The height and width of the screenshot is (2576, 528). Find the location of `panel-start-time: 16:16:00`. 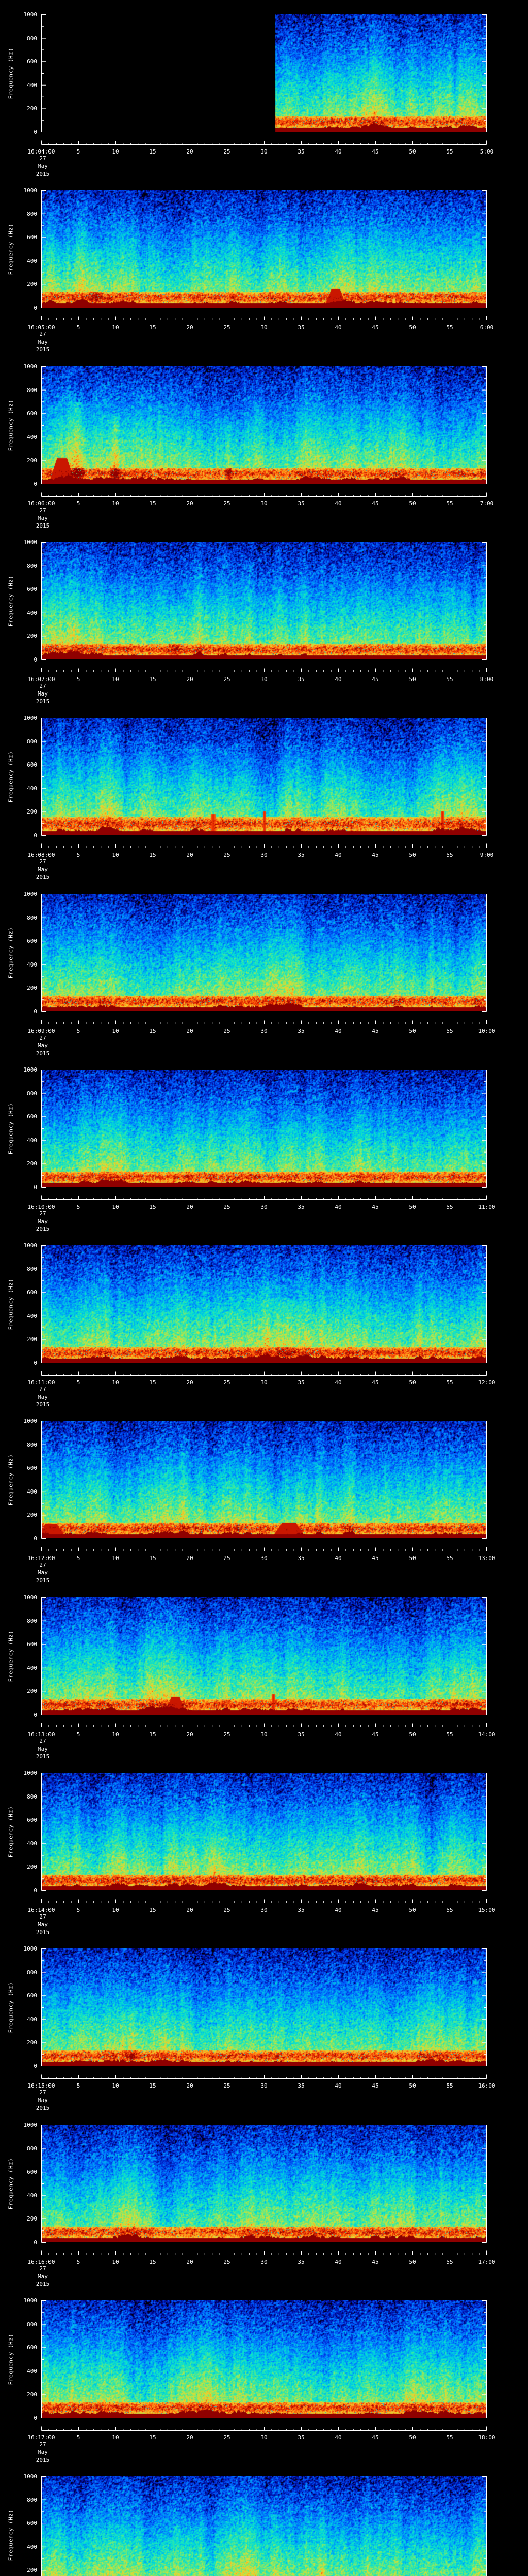

panel-start-time: 16:16:00 is located at coordinates (41, 2262).